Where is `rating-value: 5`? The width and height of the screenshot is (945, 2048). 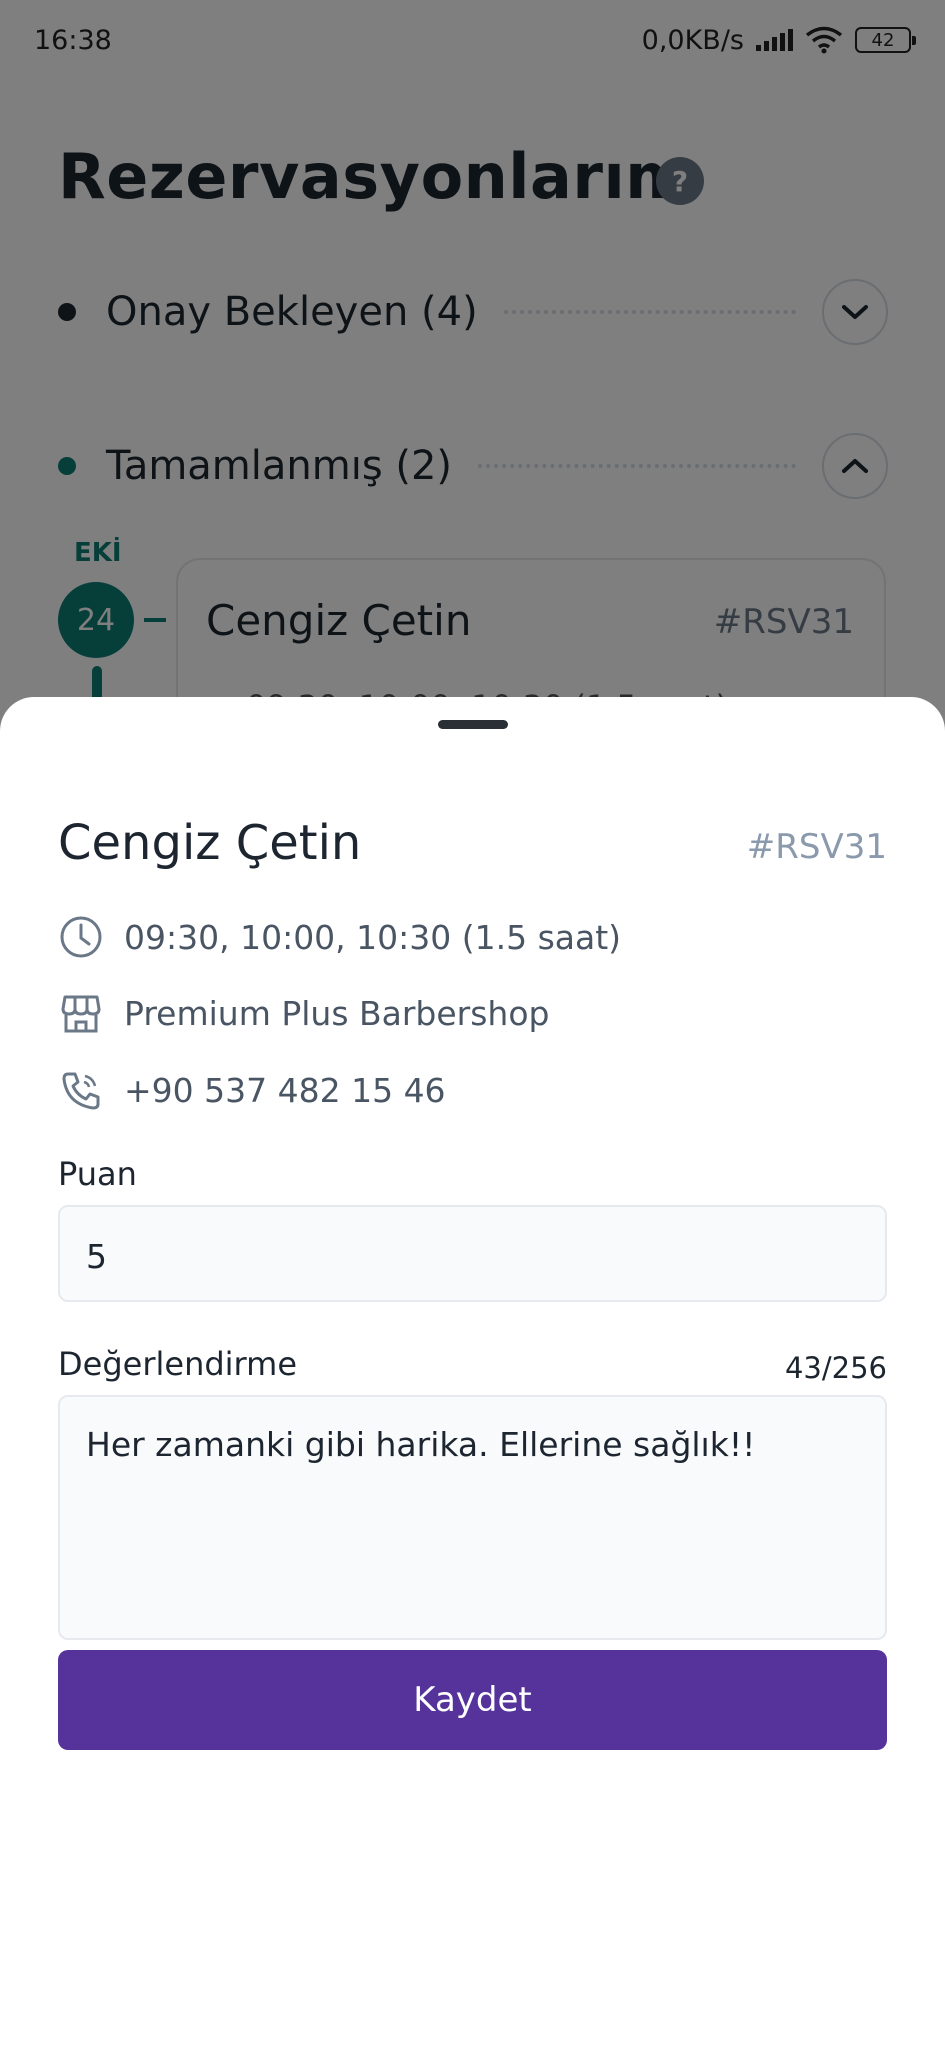
rating-value: 5 is located at coordinates (96, 1256).